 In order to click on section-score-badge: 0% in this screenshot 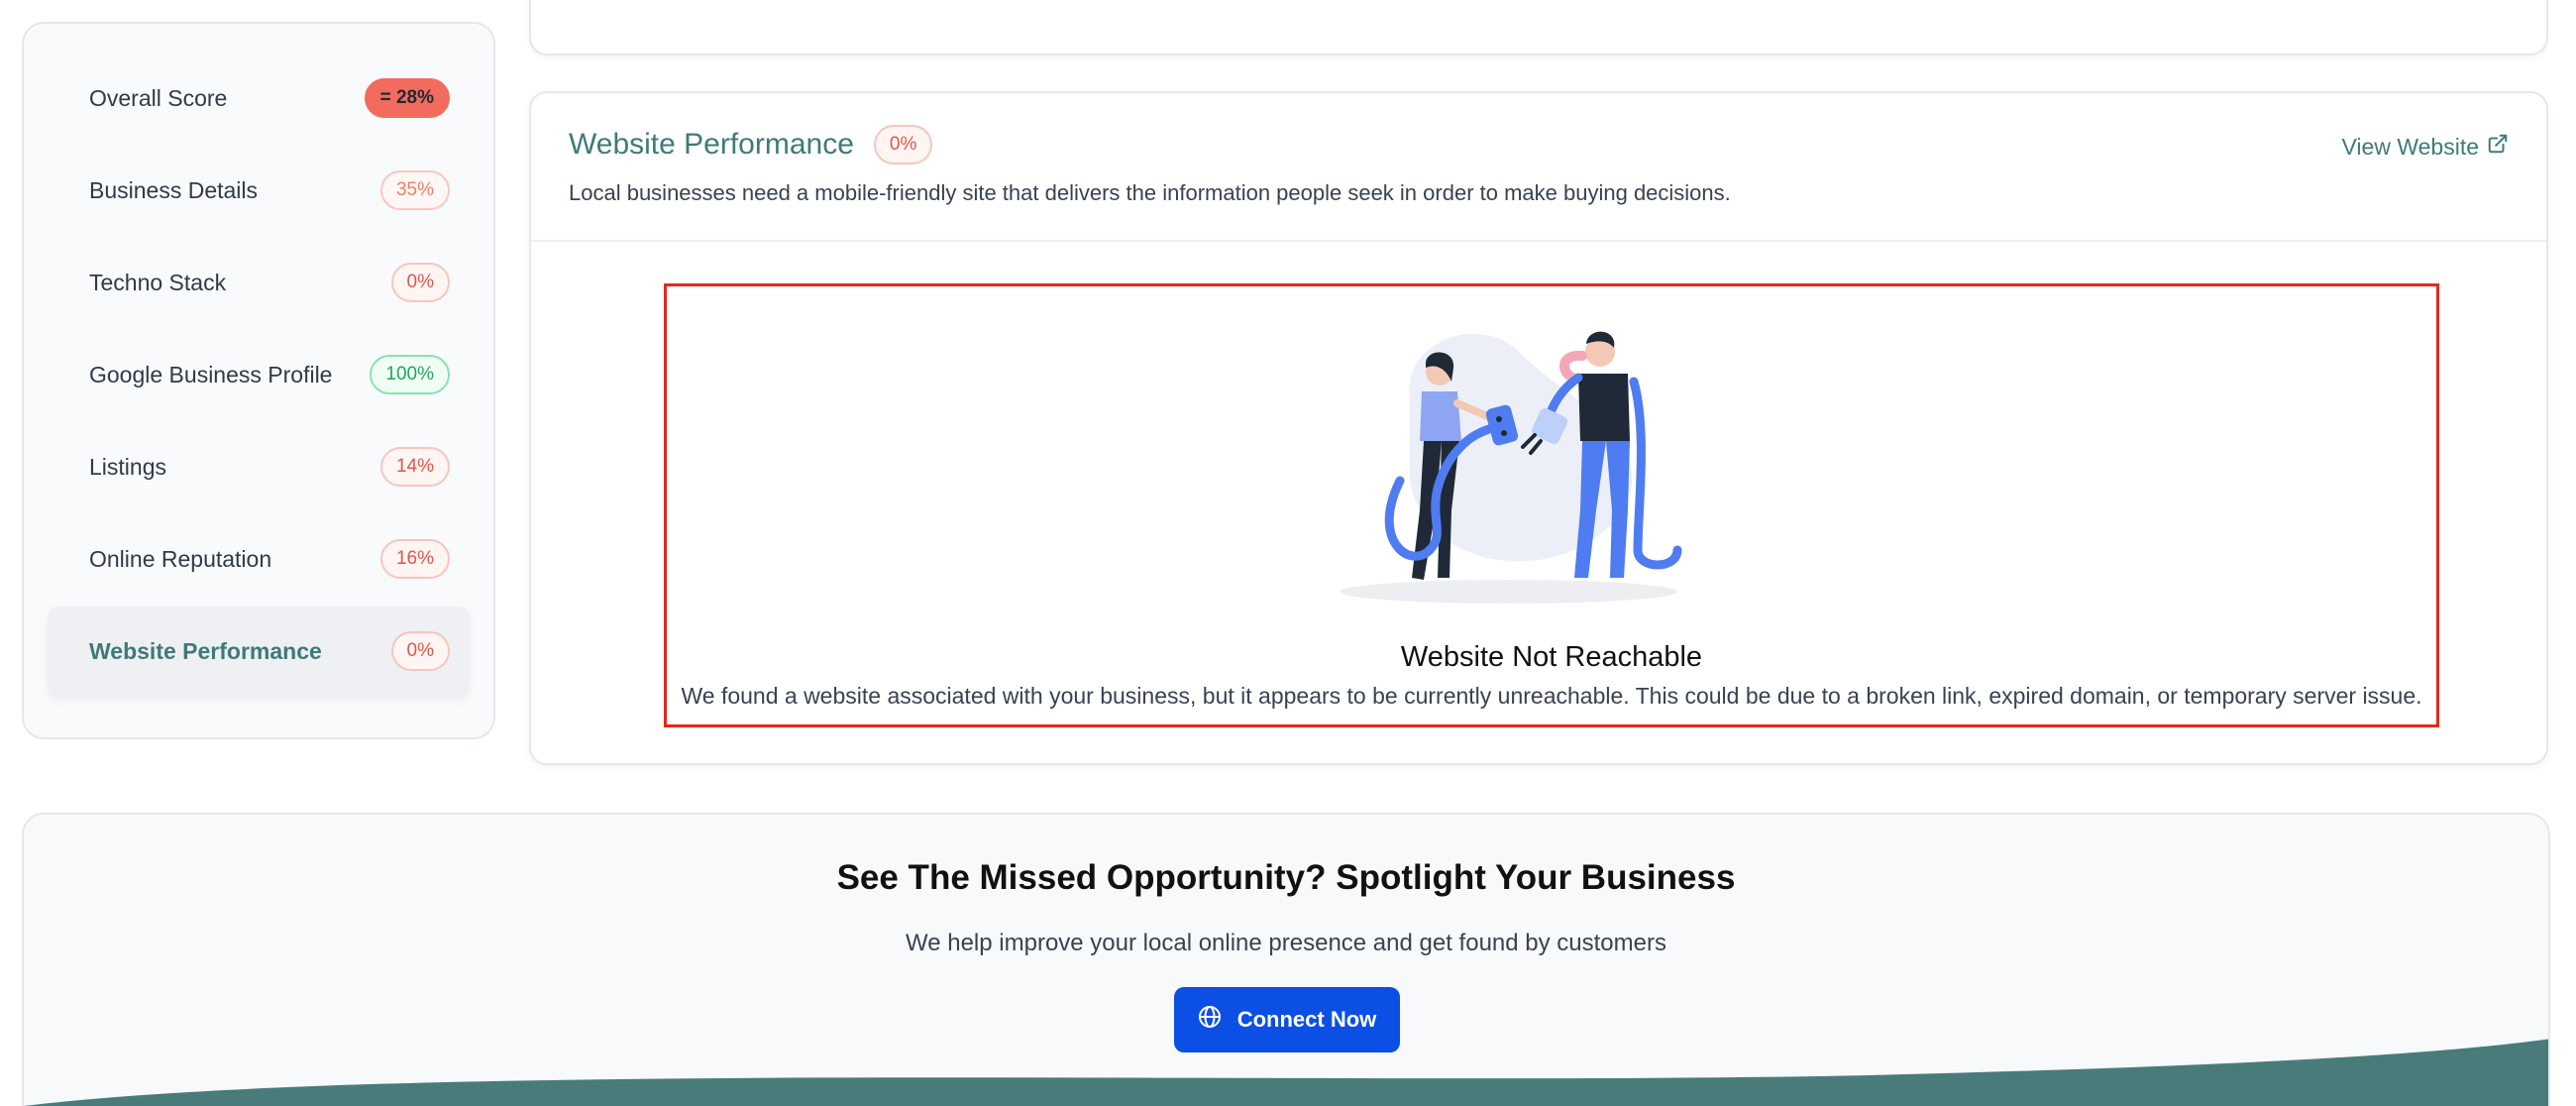, I will do `click(903, 145)`.